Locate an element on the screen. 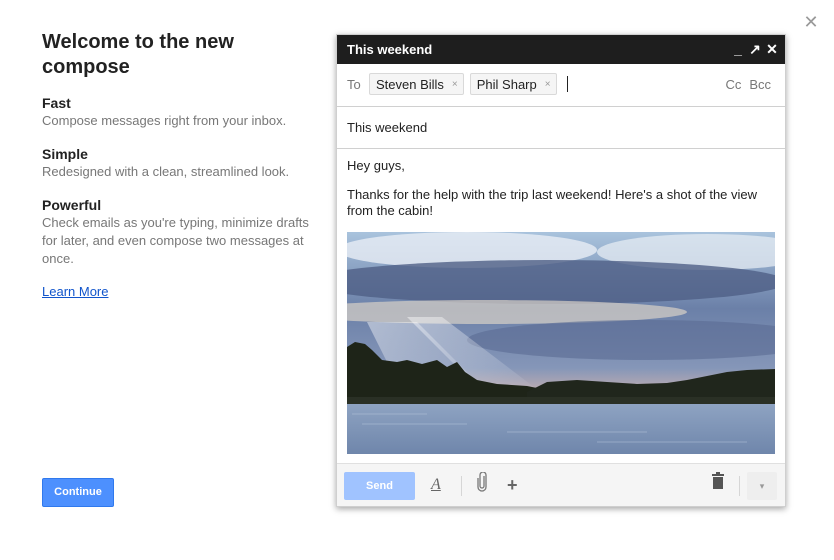 The image size is (834, 560). subject-value: This weekend is located at coordinates (387, 127).